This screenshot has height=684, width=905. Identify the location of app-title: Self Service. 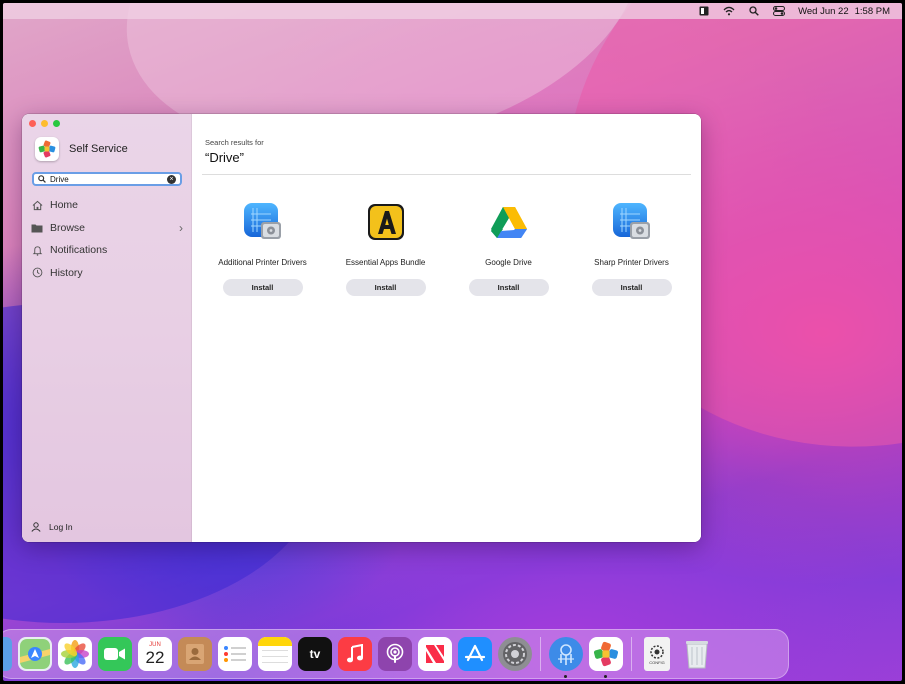
(98, 149).